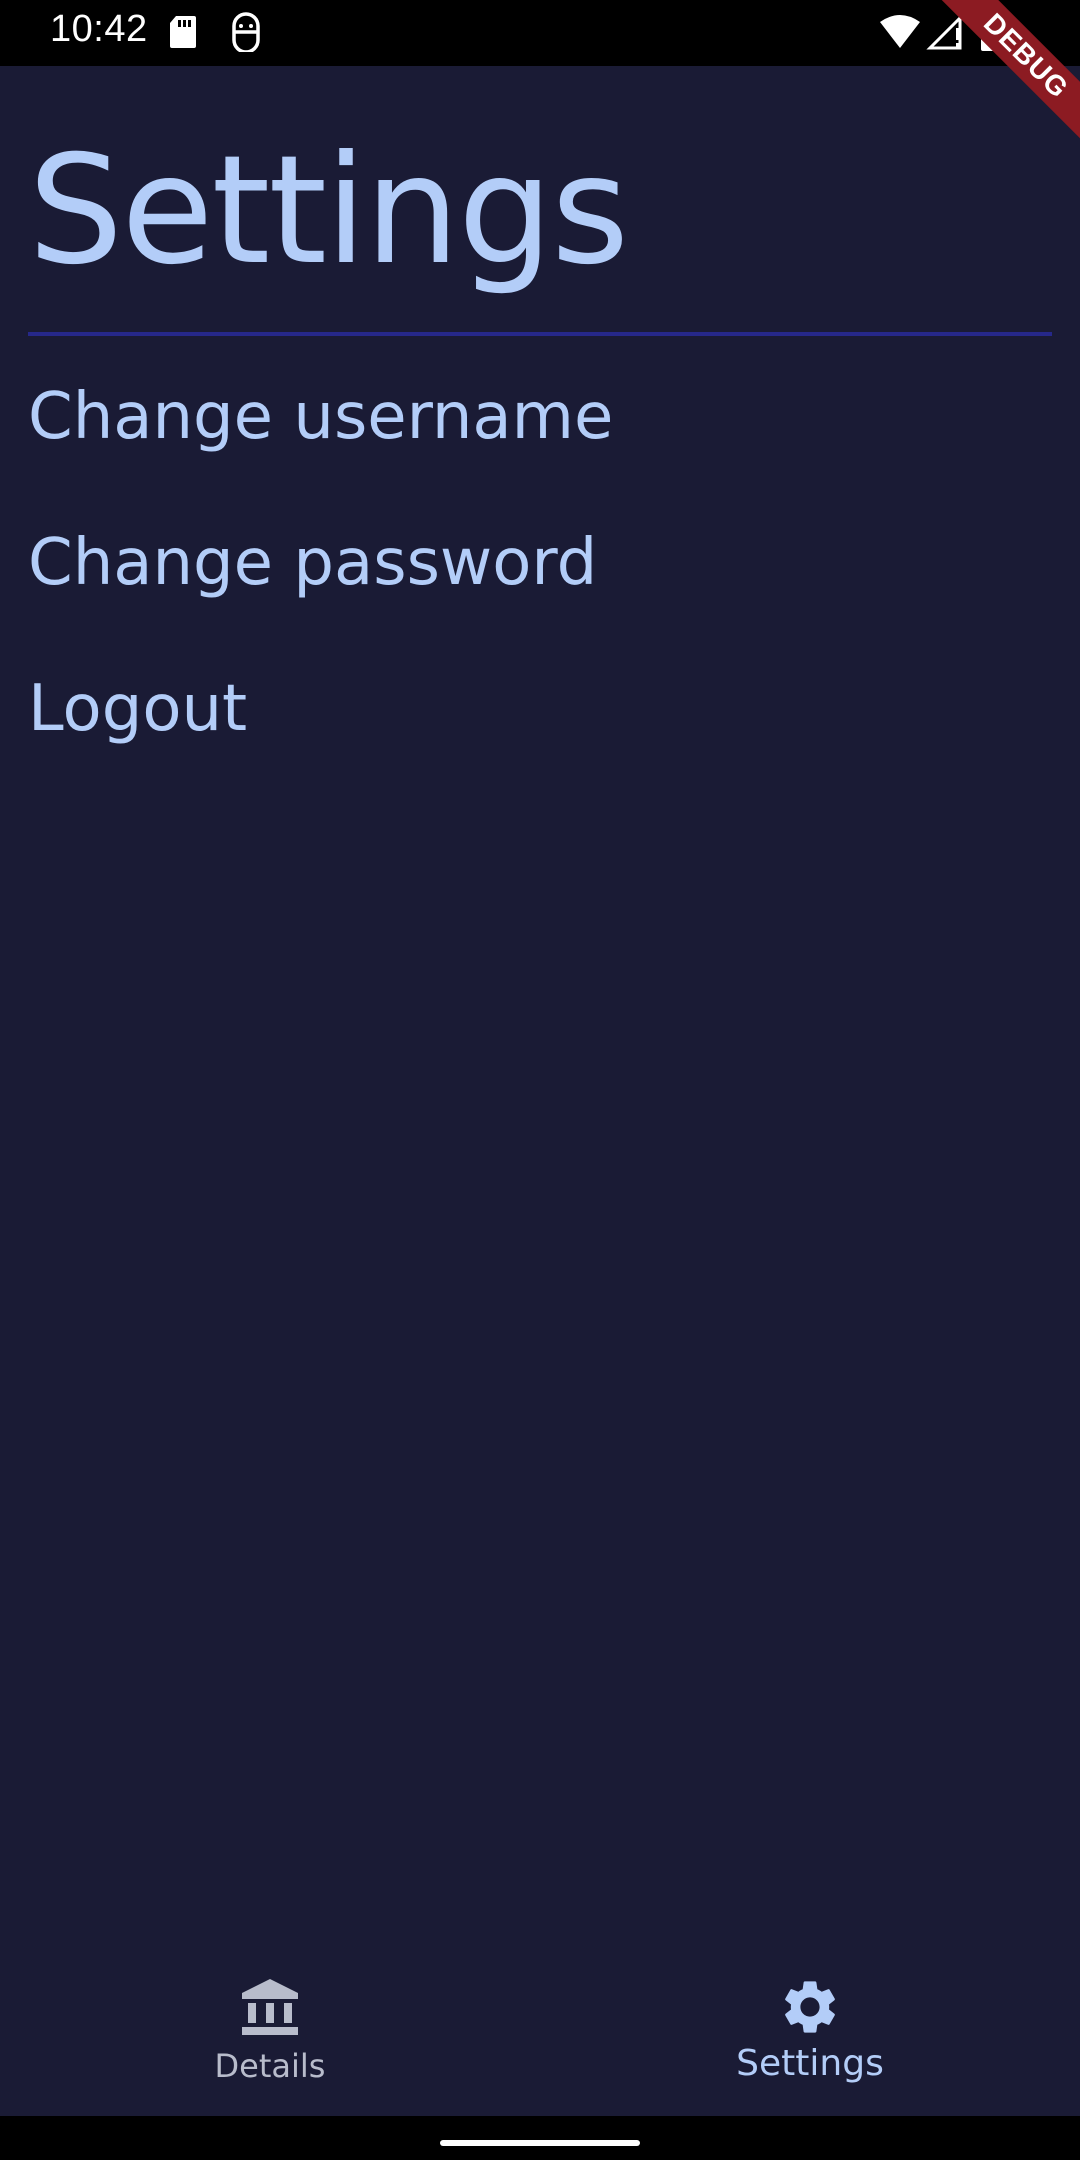 The width and height of the screenshot is (1080, 2160). I want to click on home-indicator, so click(540, 2143).